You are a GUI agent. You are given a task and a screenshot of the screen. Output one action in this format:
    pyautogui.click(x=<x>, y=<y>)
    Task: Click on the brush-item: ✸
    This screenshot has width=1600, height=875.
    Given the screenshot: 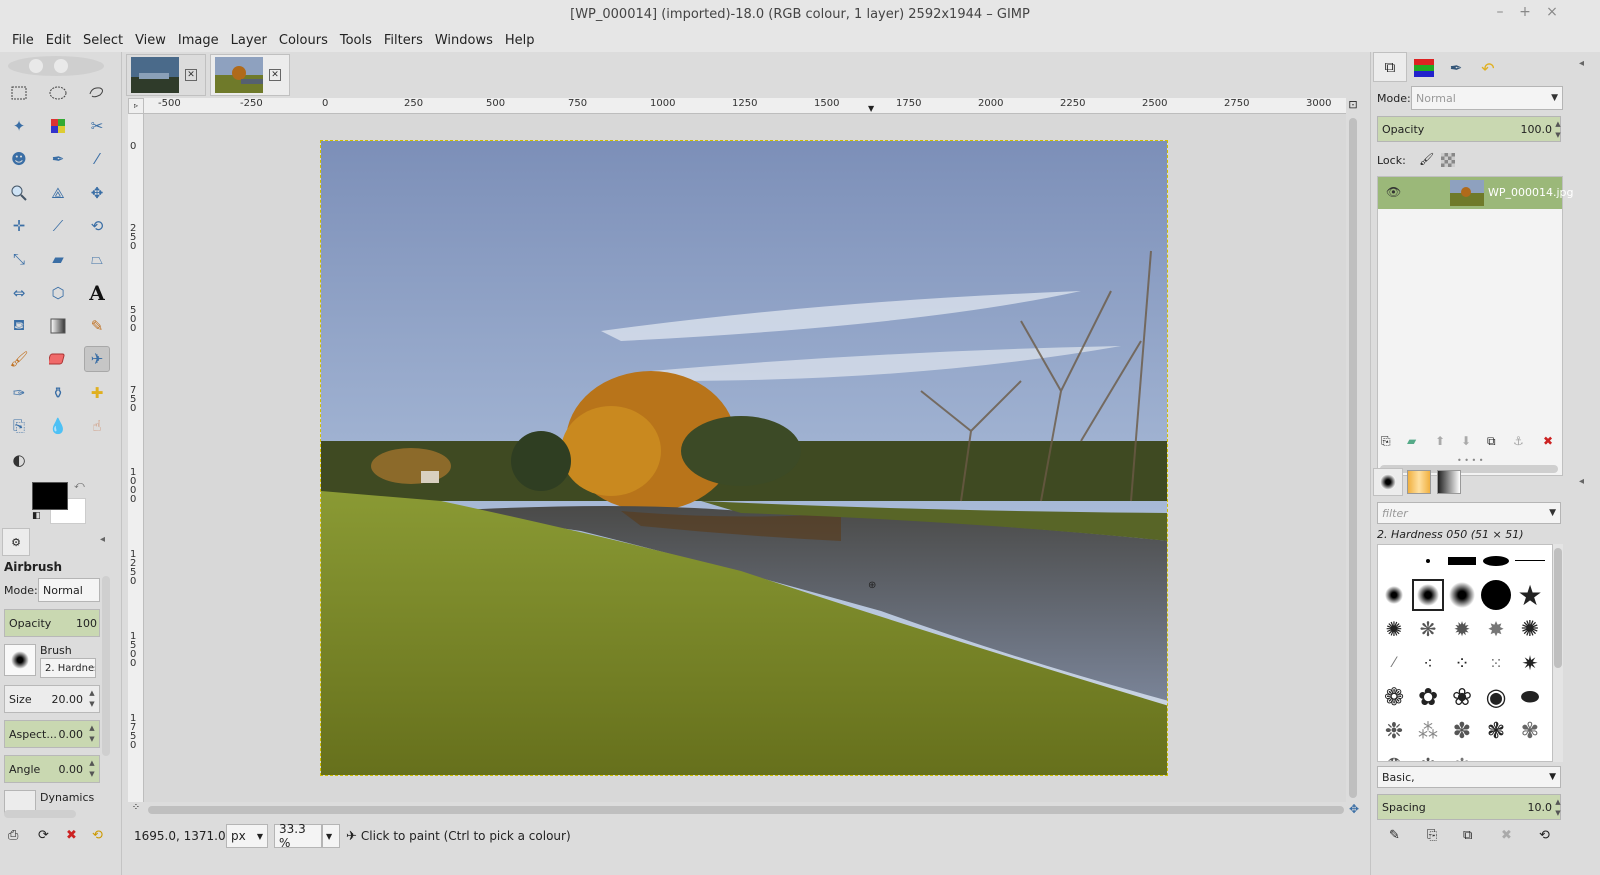 What is the action you would take?
    pyautogui.click(x=1496, y=629)
    